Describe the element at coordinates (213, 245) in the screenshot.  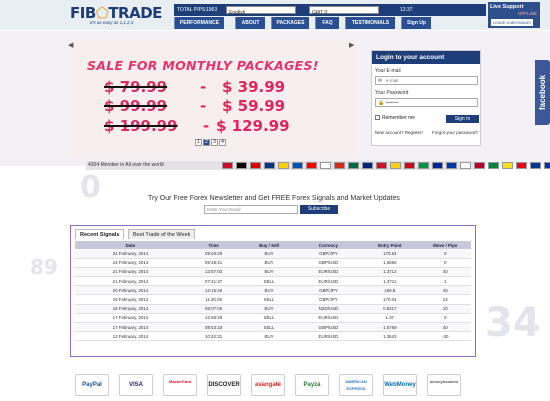
I see `column-header: Time` at that location.